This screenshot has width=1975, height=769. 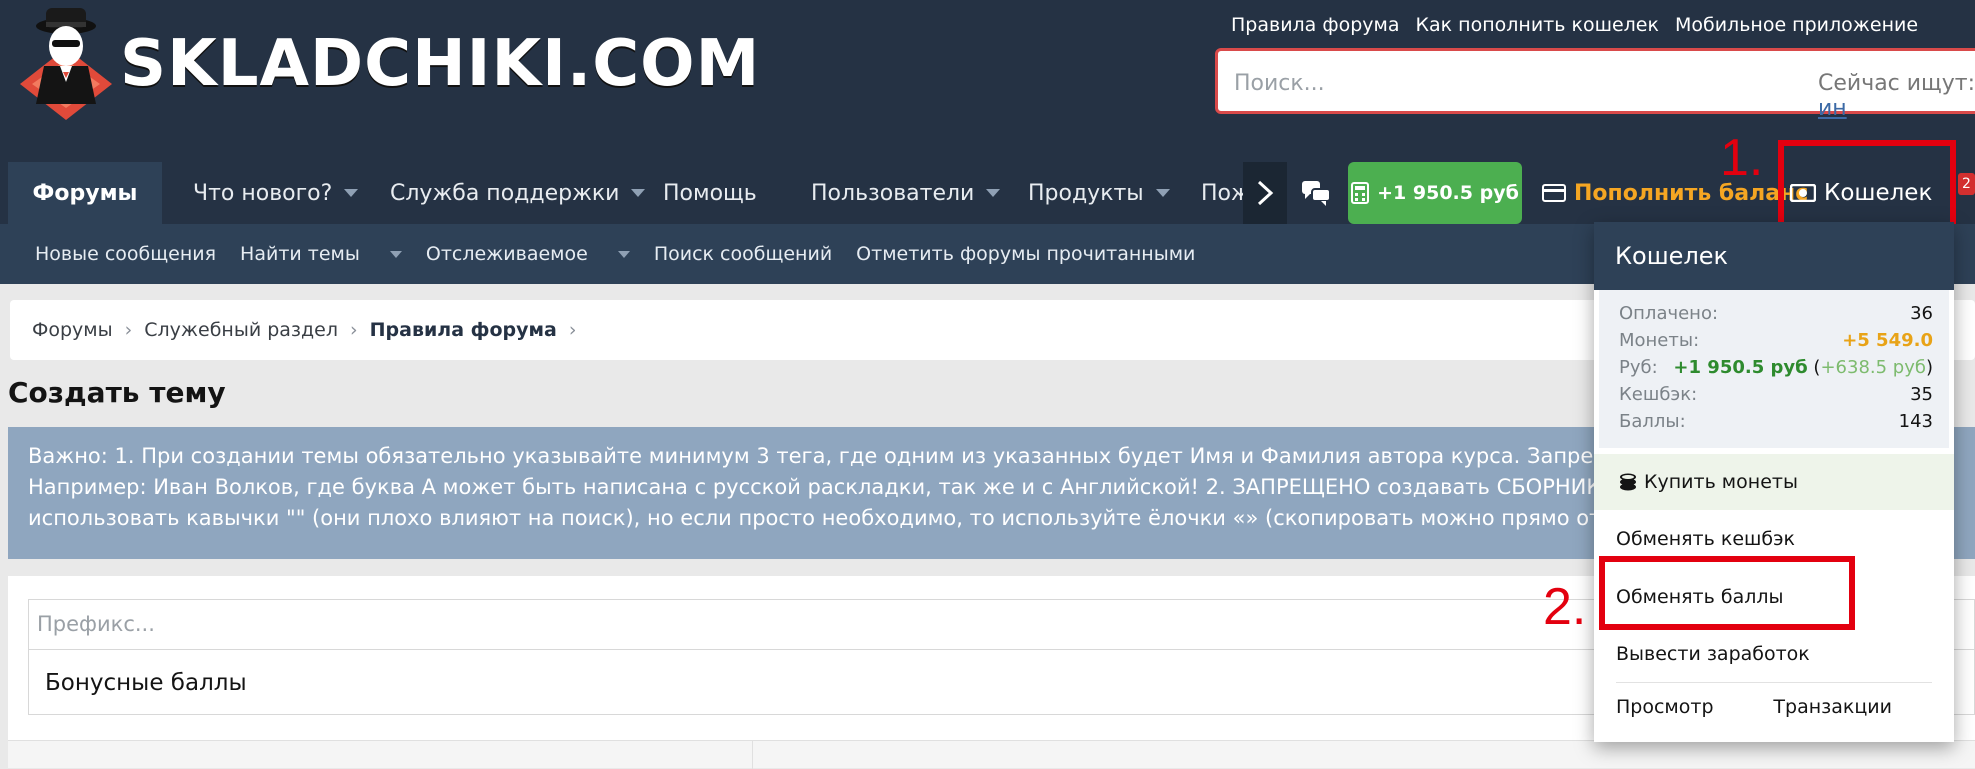 I want to click on title-value: Бонусные баллы, so click(x=146, y=683).